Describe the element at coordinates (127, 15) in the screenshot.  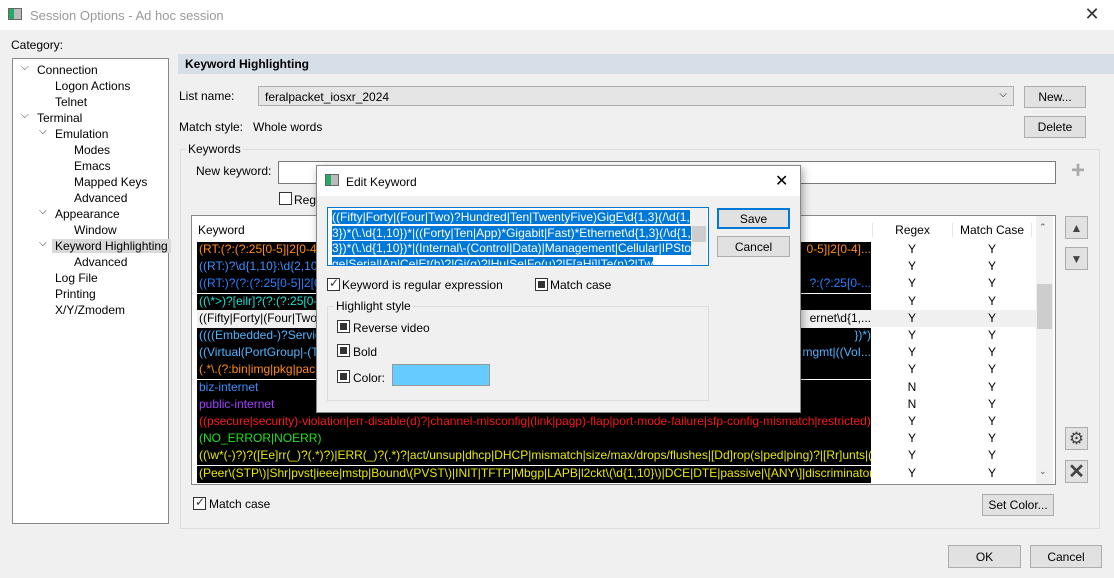
I see `window-title: Session Options - Ad hoc session` at that location.